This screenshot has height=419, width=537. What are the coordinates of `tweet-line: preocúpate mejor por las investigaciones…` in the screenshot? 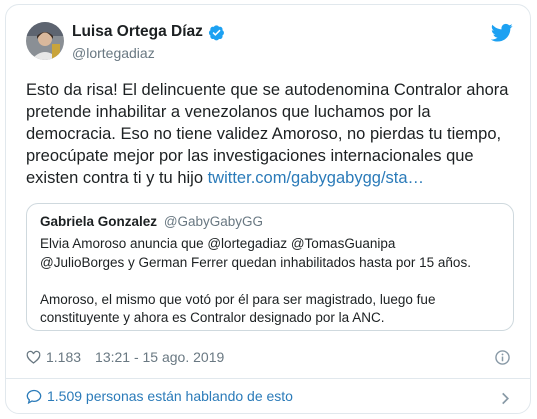 It's located at (250, 156).